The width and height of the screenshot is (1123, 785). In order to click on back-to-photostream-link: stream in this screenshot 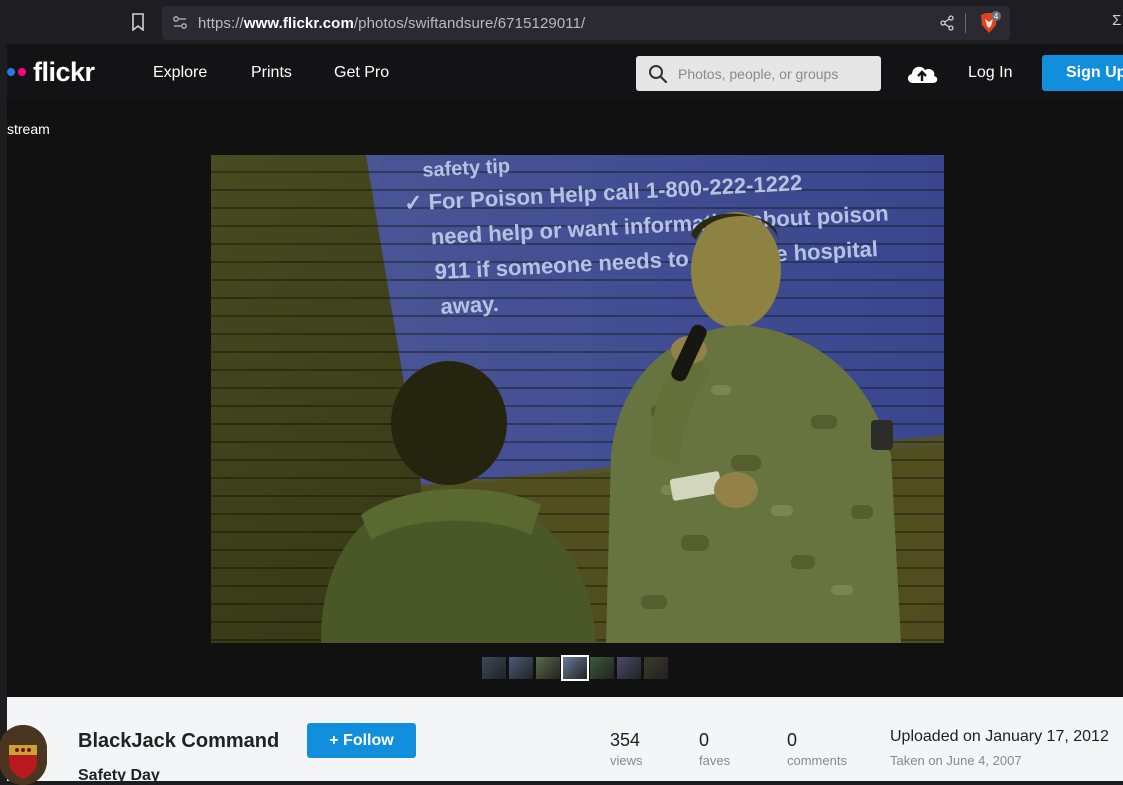, I will do `click(28, 129)`.